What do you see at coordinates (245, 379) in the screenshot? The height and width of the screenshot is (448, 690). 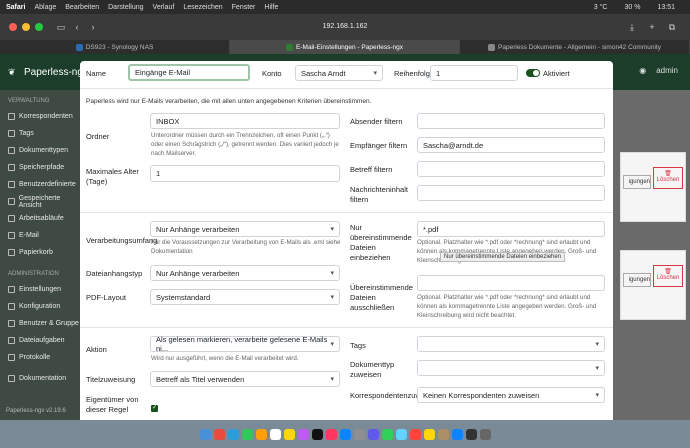 I see `title-assignment-select: Betreff als Titel verwenden` at bounding box center [245, 379].